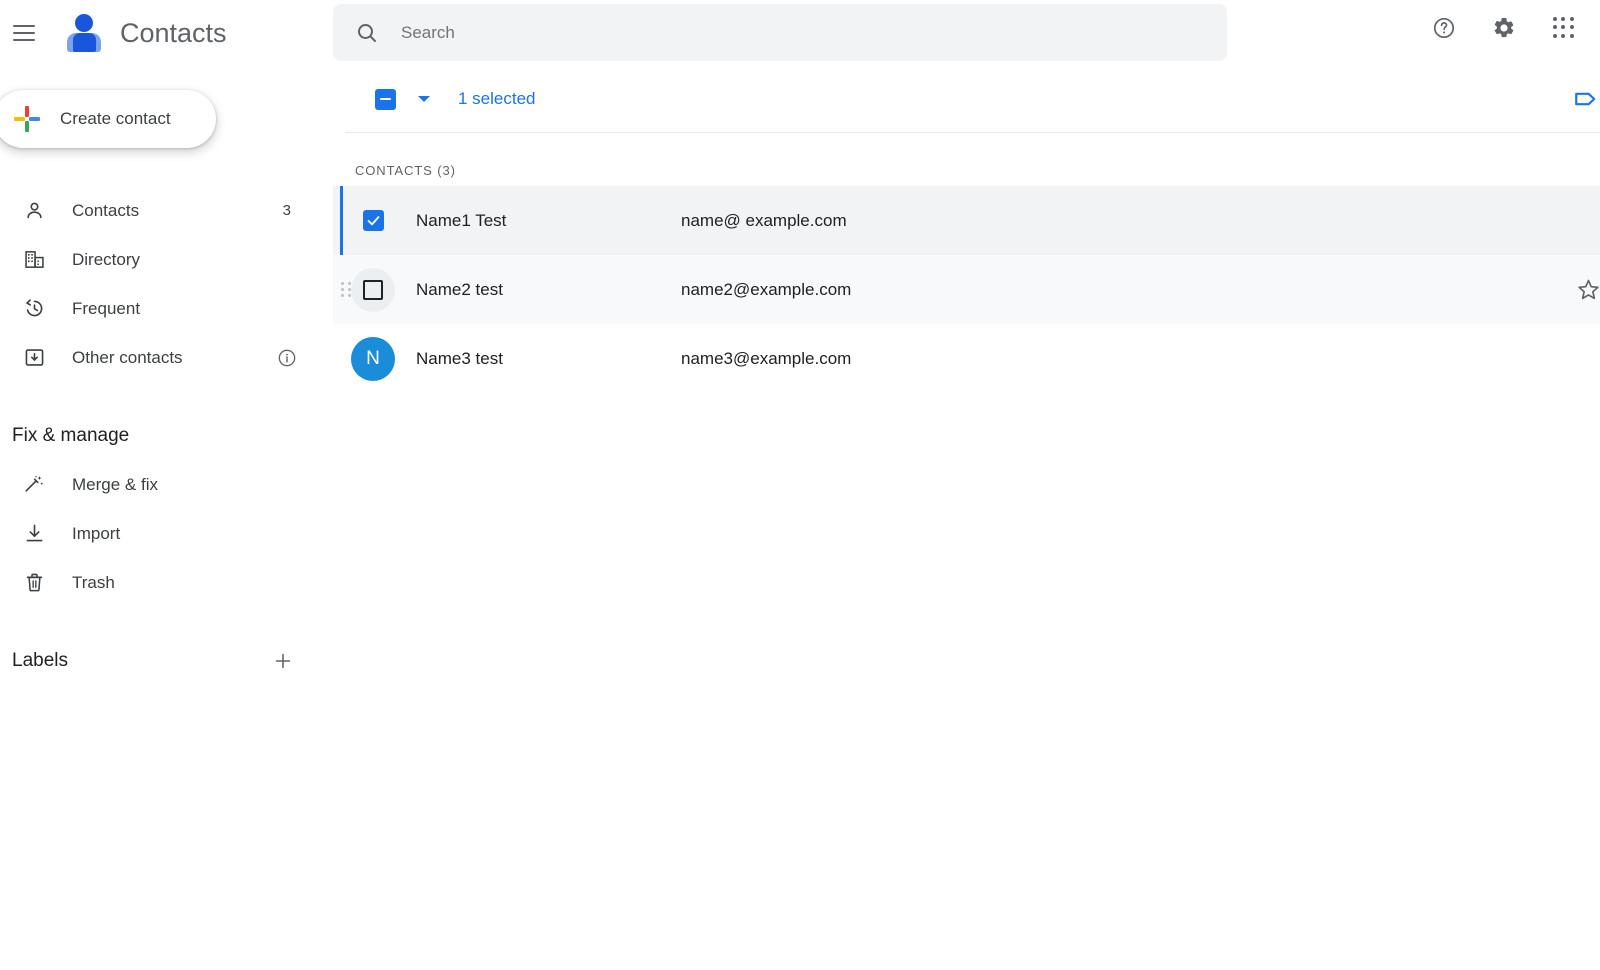 The width and height of the screenshot is (1600, 970). What do you see at coordinates (283, 661) in the screenshot?
I see `plus-icon` at bounding box center [283, 661].